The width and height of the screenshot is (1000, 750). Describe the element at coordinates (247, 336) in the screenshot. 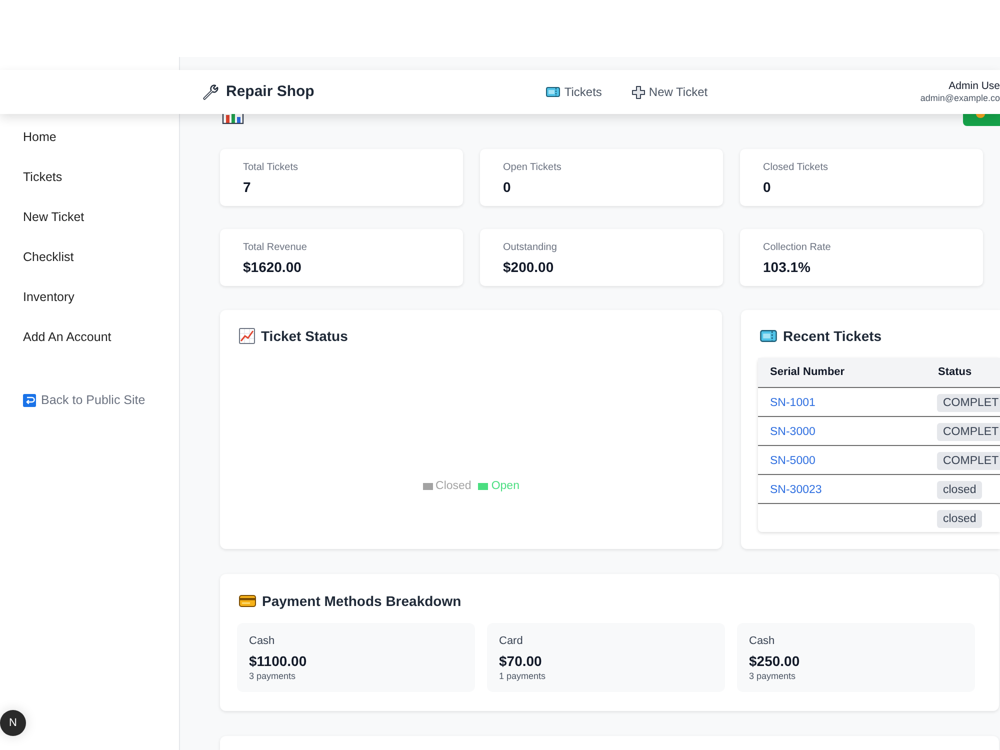

I see `line-chart-icon` at that location.